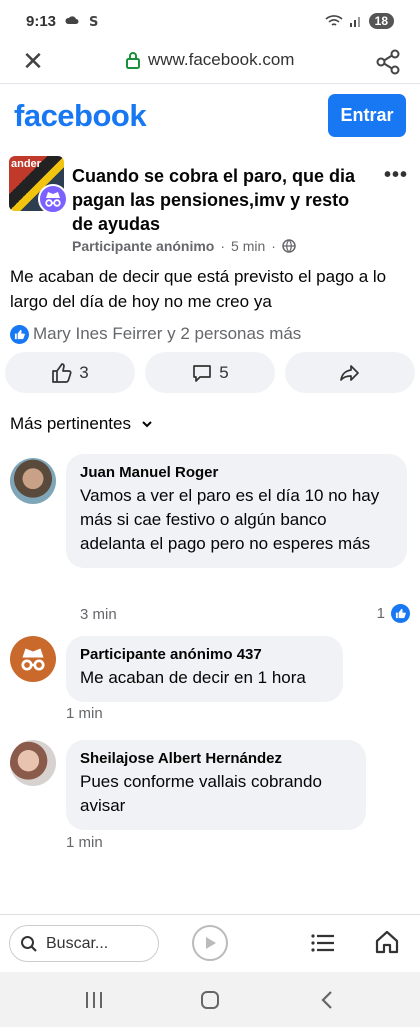 The width and height of the screenshot is (420, 1027). I want to click on login-button: Entrar, so click(367, 115).